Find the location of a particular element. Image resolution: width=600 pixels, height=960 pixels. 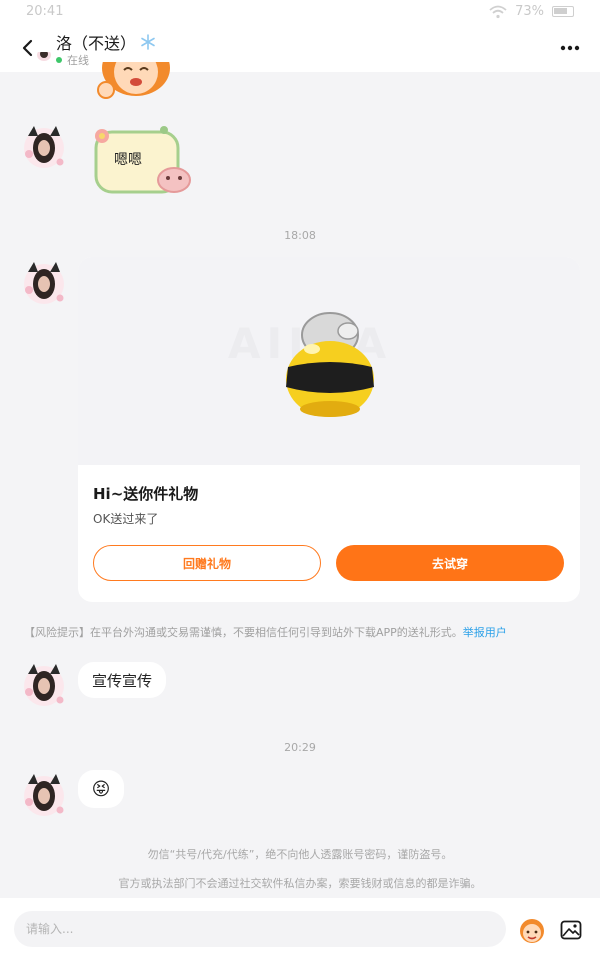

message-bubble: 宣传宣传 is located at coordinates (122, 680).